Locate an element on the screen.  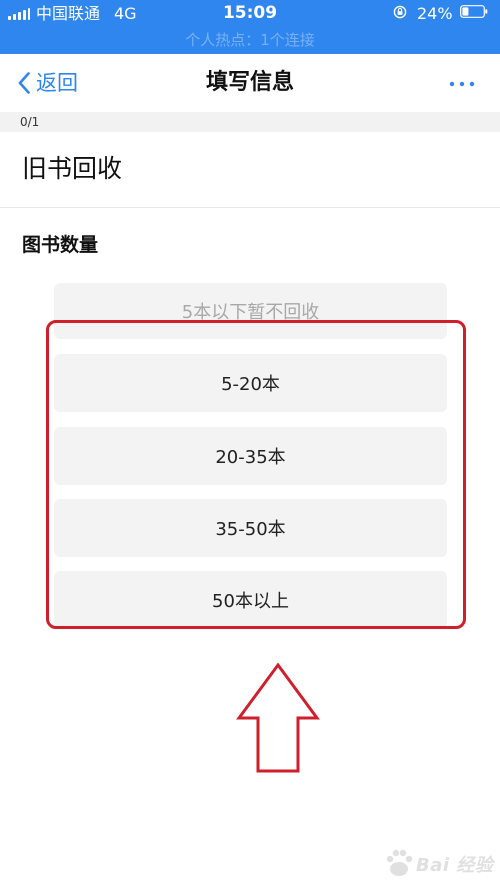
progress-indicator: 0/1 is located at coordinates (30, 122).